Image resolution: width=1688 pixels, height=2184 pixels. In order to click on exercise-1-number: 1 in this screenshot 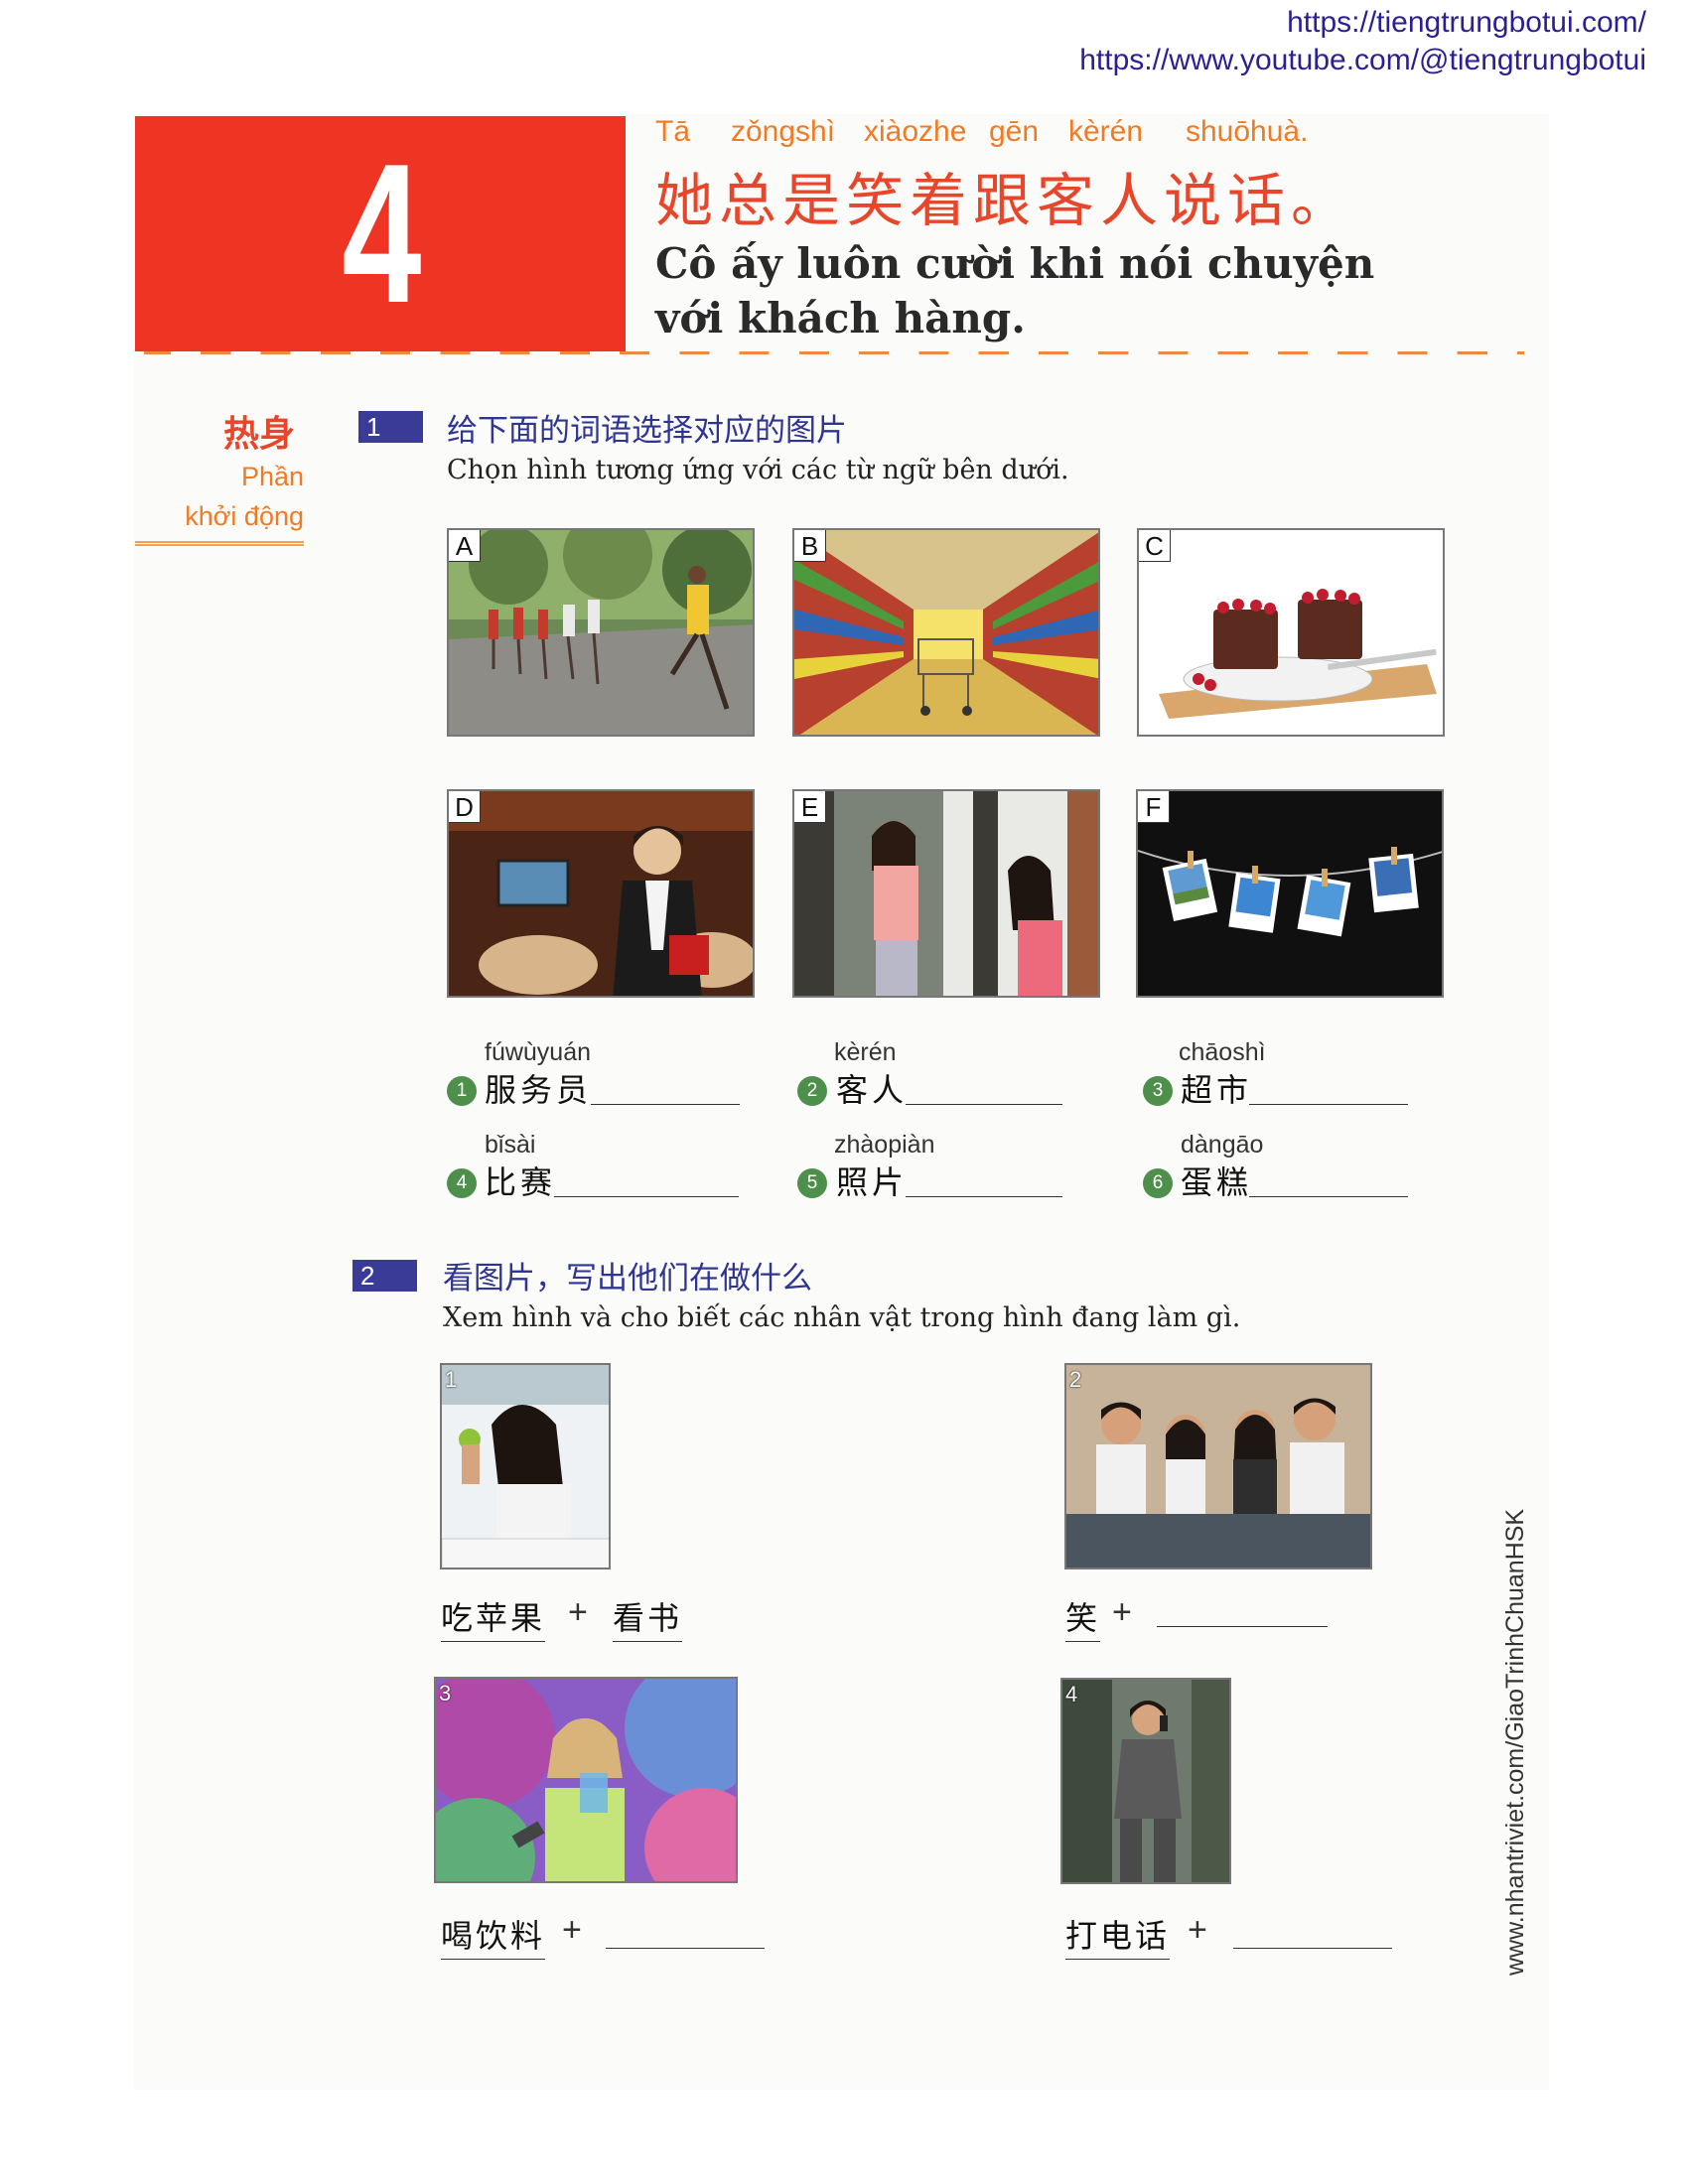, I will do `click(373, 427)`.